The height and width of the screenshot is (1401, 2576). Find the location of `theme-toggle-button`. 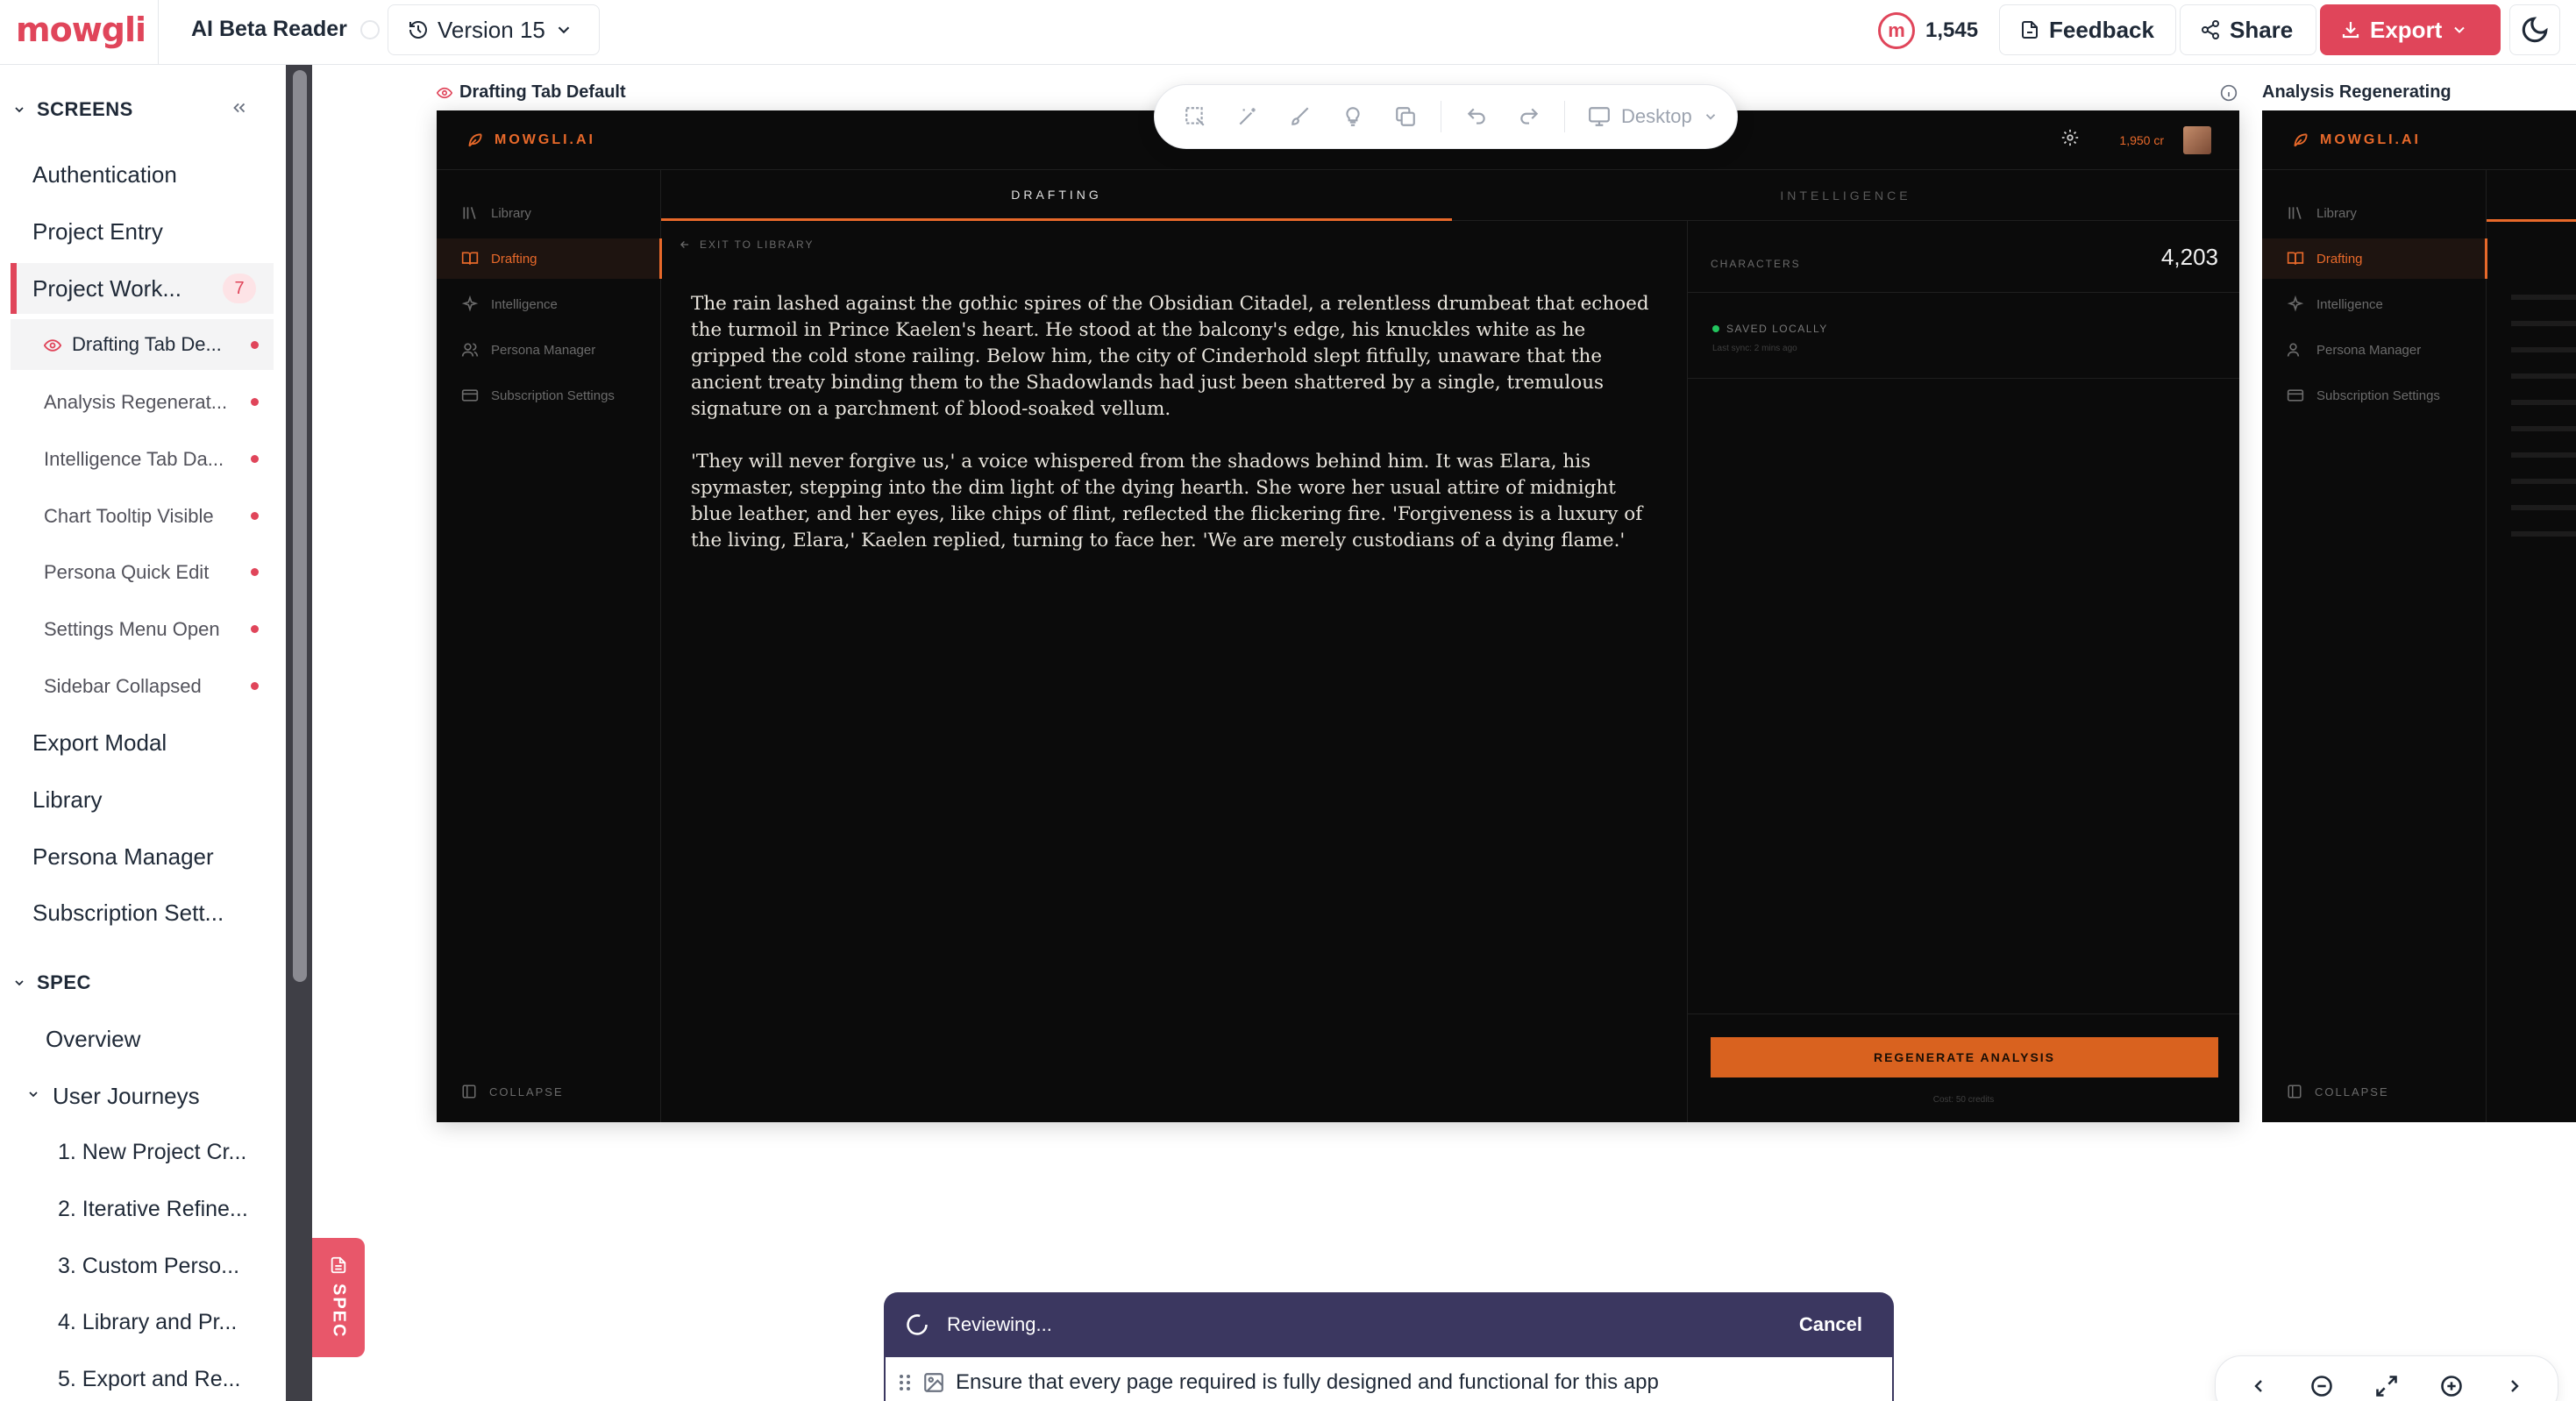

theme-toggle-button is located at coordinates (2534, 30).